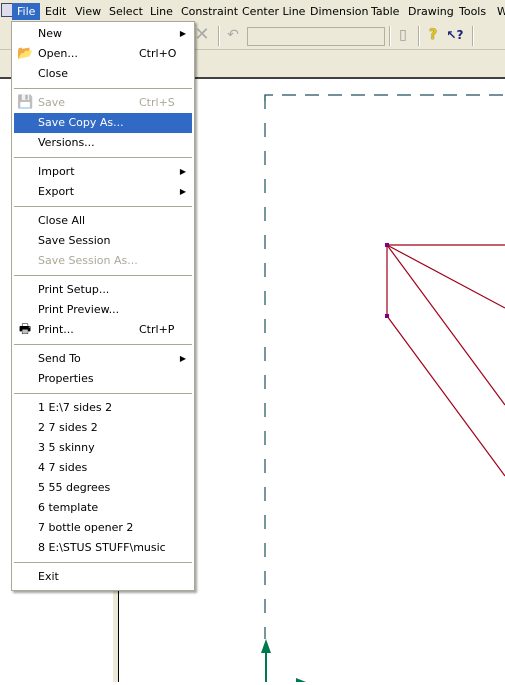 The width and height of the screenshot is (505, 685). Describe the element at coordinates (63, 467) in the screenshot. I see `menu-item-label: 4 7 sides` at that location.